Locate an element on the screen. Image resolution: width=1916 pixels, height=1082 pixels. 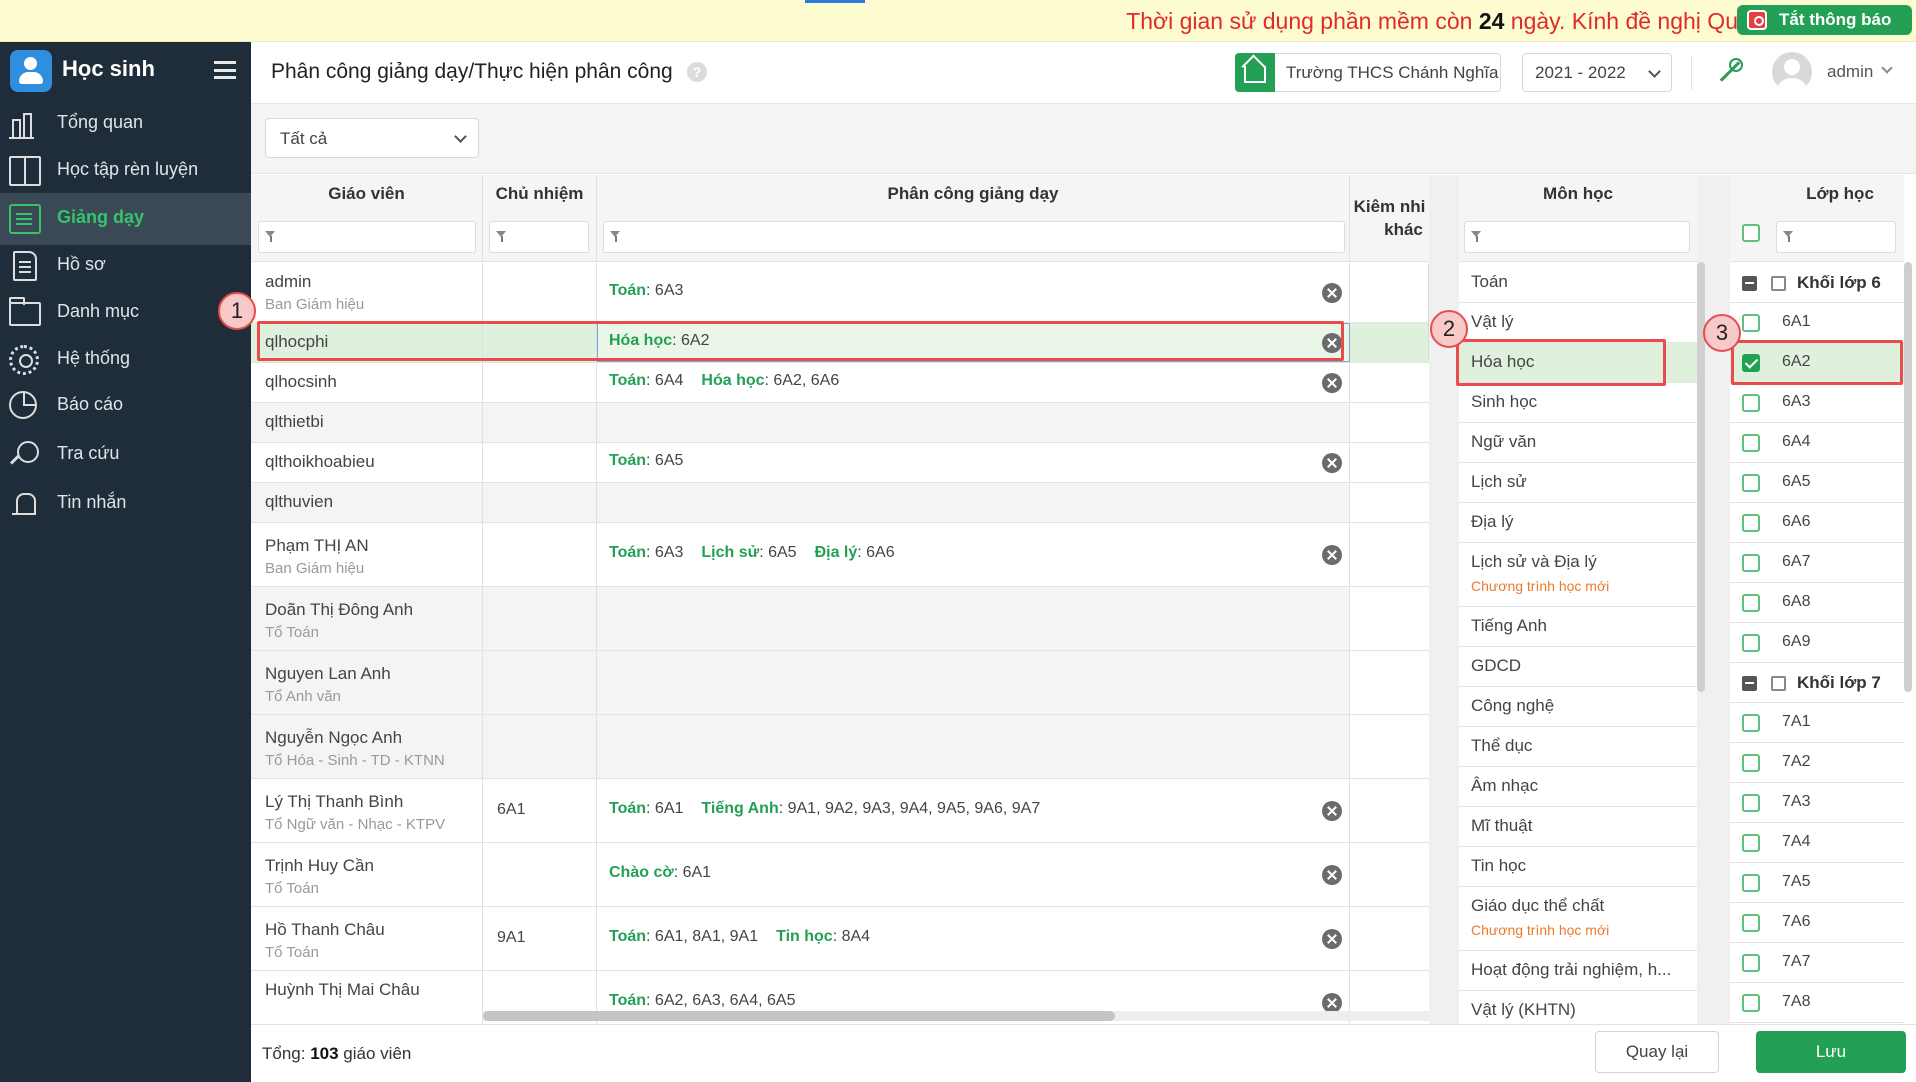
back-button: Quay lại is located at coordinates (1657, 1052).